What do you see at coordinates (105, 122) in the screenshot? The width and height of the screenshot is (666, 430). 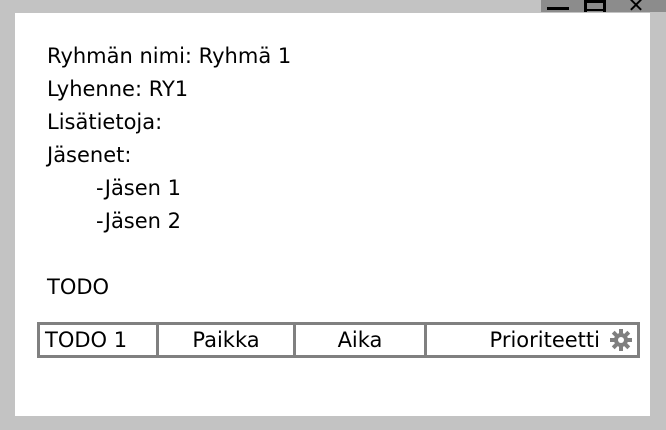 I see `group-info-line: Lisätietoja:` at bounding box center [105, 122].